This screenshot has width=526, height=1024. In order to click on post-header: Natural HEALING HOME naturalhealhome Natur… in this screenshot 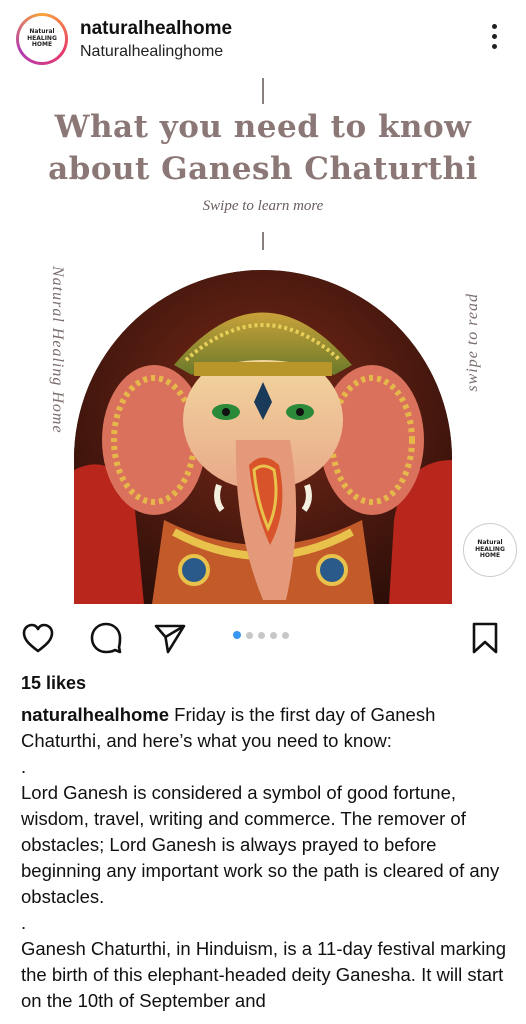, I will do `click(263, 39)`.